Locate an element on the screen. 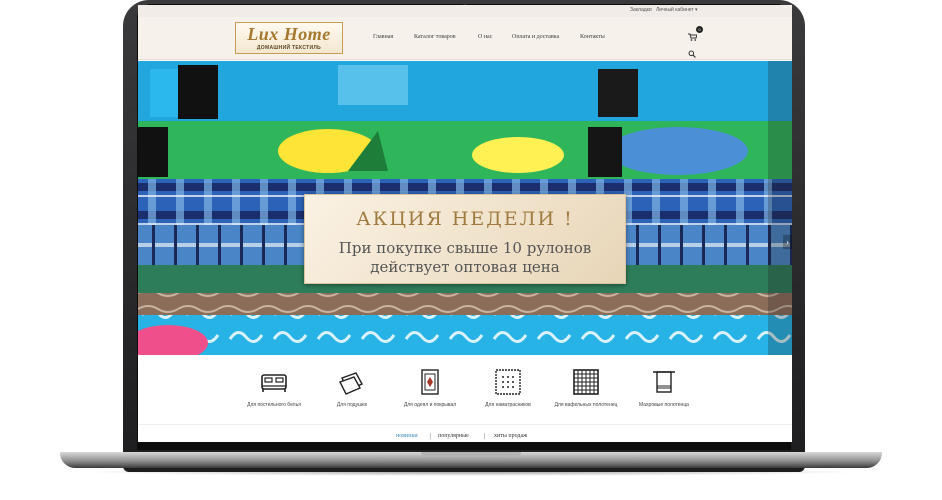 The width and height of the screenshot is (942, 500). category-label: Махровые полотенца is located at coordinates (664, 405).